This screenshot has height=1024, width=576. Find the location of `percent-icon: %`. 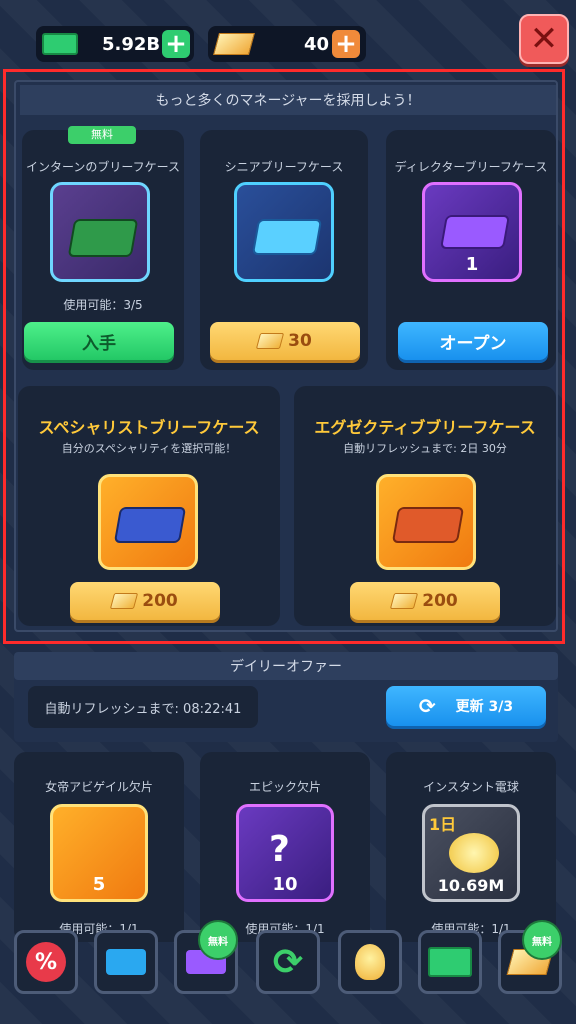

percent-icon: % is located at coordinates (46, 962).